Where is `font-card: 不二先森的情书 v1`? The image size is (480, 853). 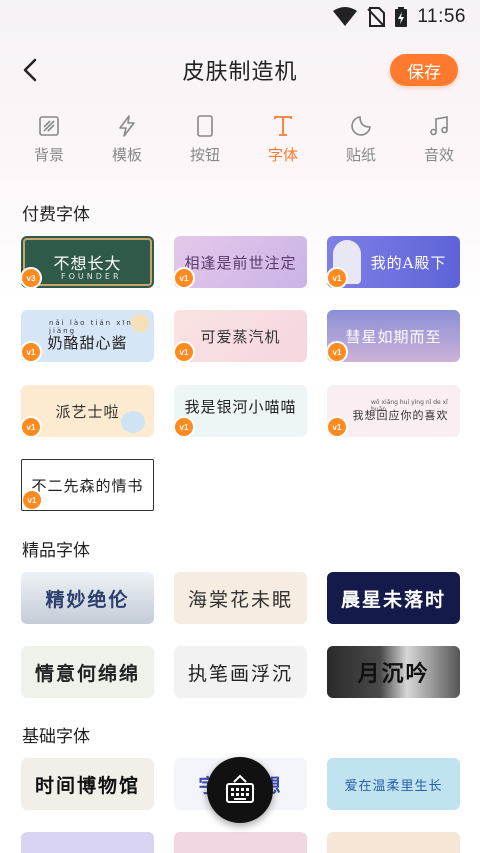 font-card: 不二先森的情书 v1 is located at coordinates (87, 485).